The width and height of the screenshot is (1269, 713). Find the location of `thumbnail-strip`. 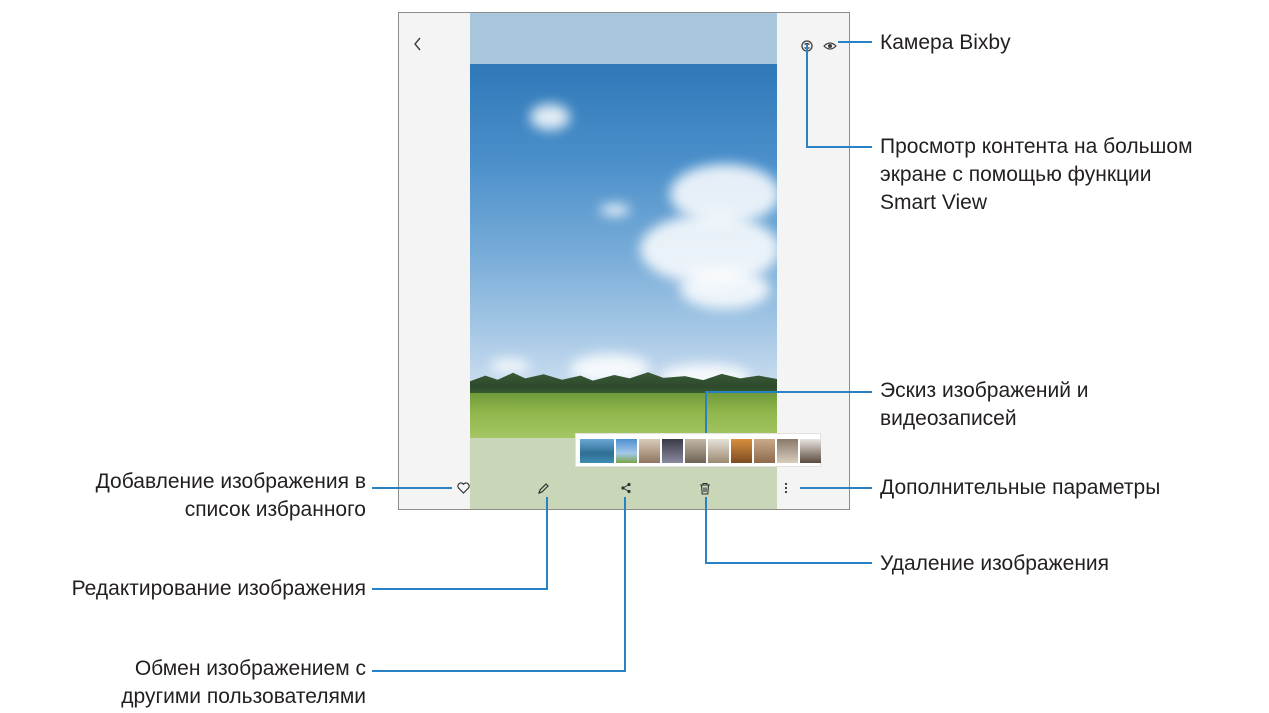

thumbnail-strip is located at coordinates (698, 450).